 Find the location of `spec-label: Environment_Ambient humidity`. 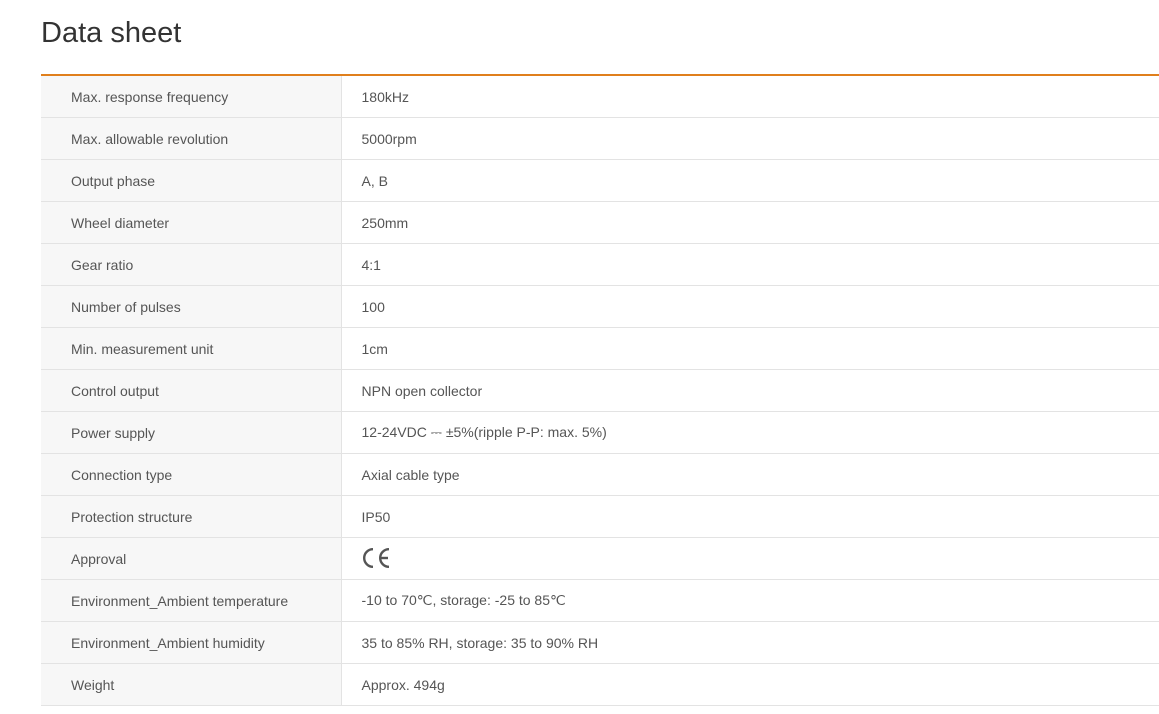

spec-label: Environment_Ambient humidity is located at coordinates (191, 642).